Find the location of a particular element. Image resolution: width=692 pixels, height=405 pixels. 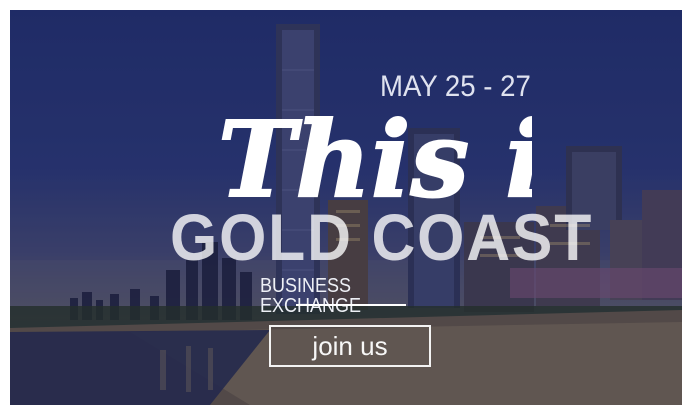

join-us-button: join us is located at coordinates (350, 346).